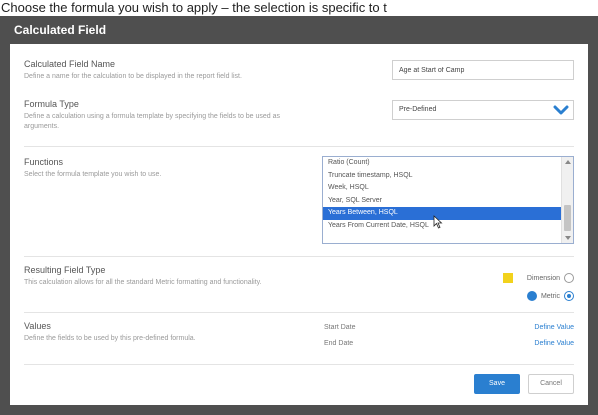 Image resolution: width=598 pixels, height=415 pixels. Describe the element at coordinates (442, 163) in the screenshot. I see `function-item: Ratio (Count)` at that location.